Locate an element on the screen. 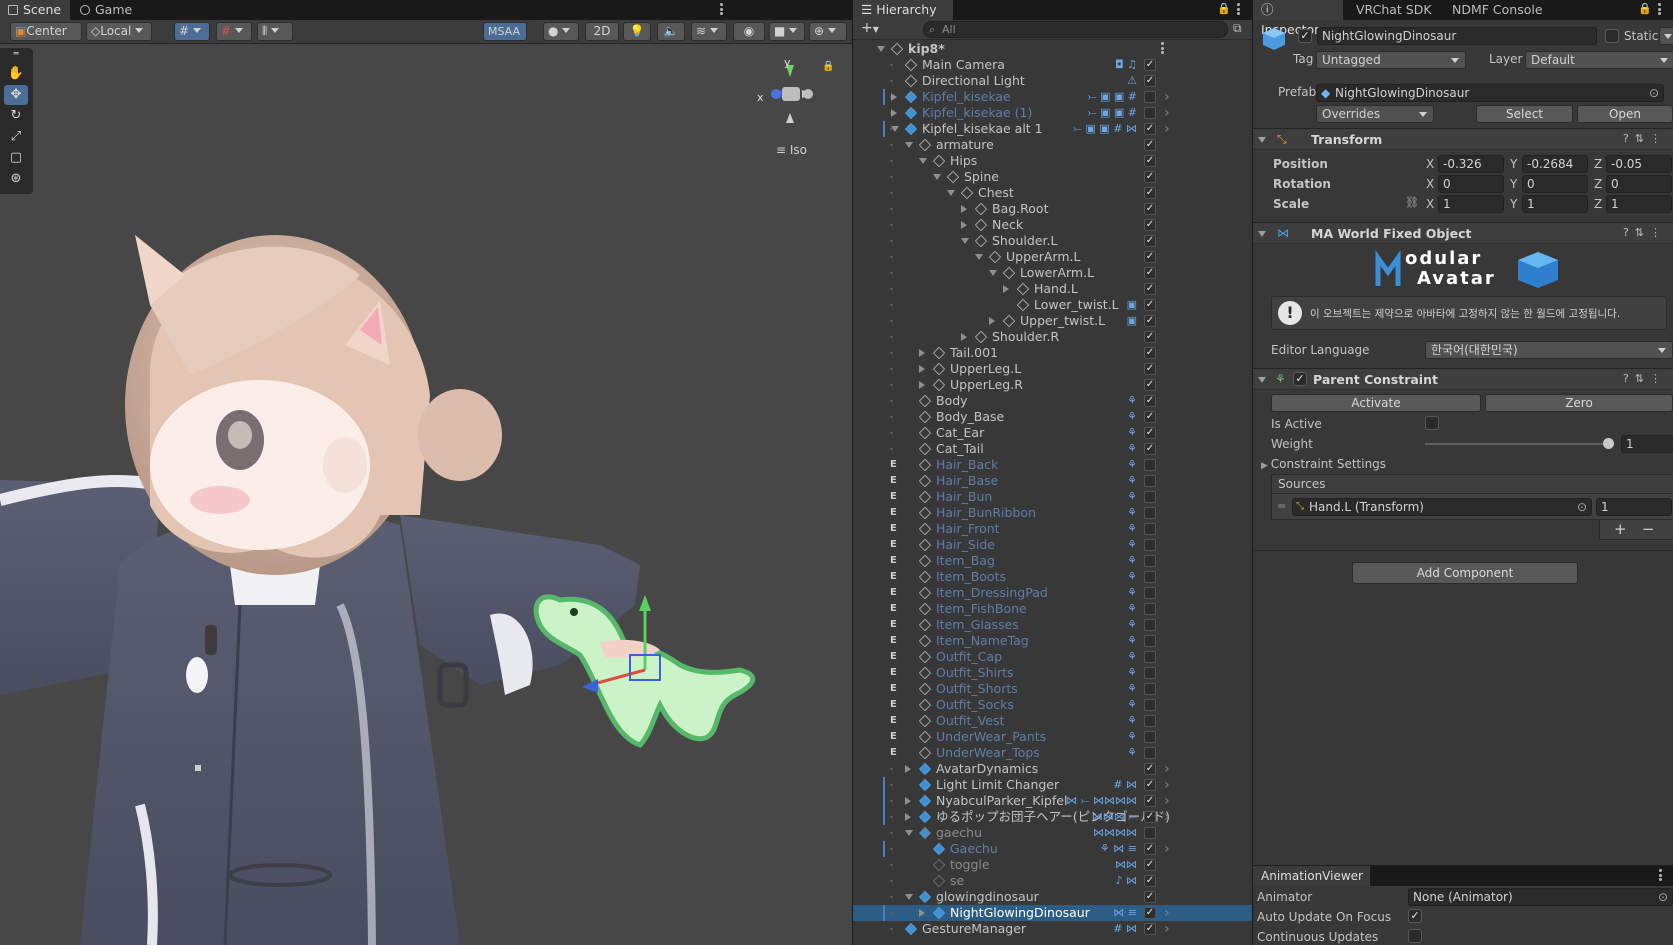 The height and width of the screenshot is (945, 1673). target-icon: ⊙ is located at coordinates (1663, 897).